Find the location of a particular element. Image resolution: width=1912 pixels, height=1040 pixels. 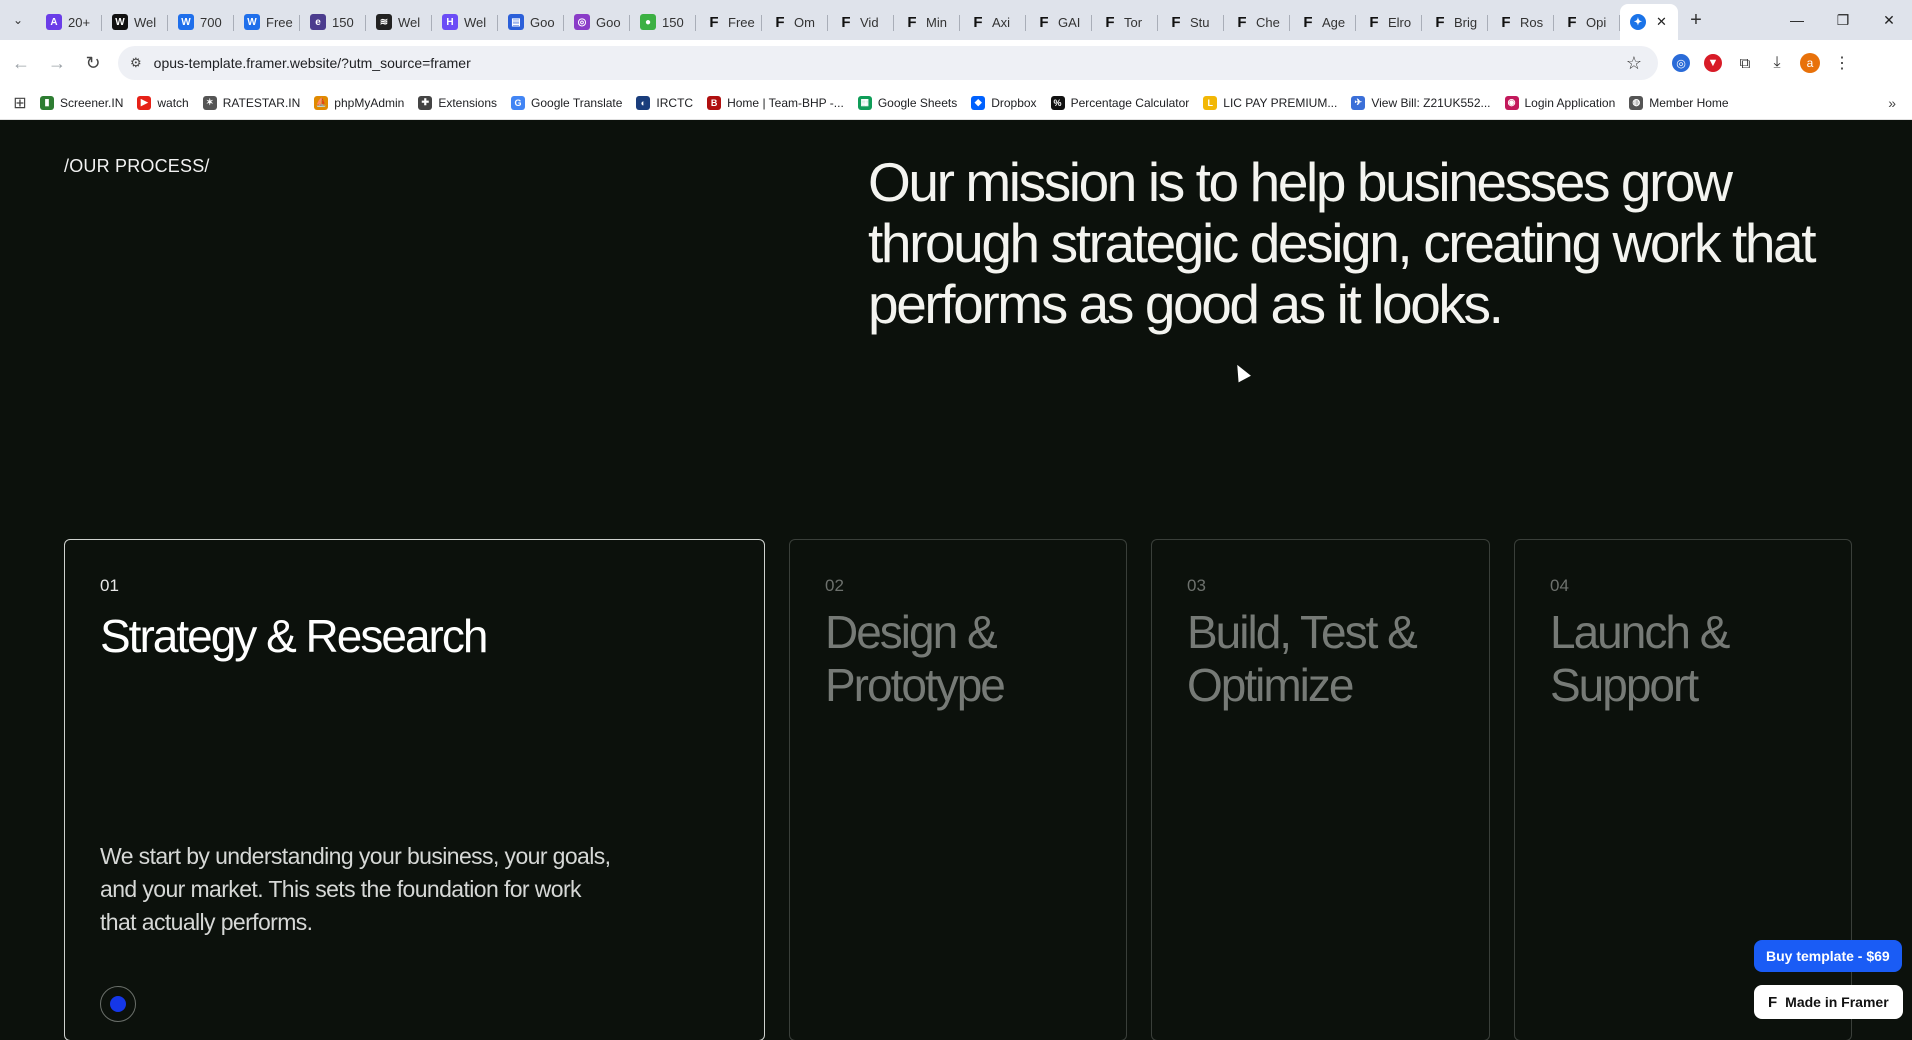

profile-avatar: a is located at coordinates (1810, 63).